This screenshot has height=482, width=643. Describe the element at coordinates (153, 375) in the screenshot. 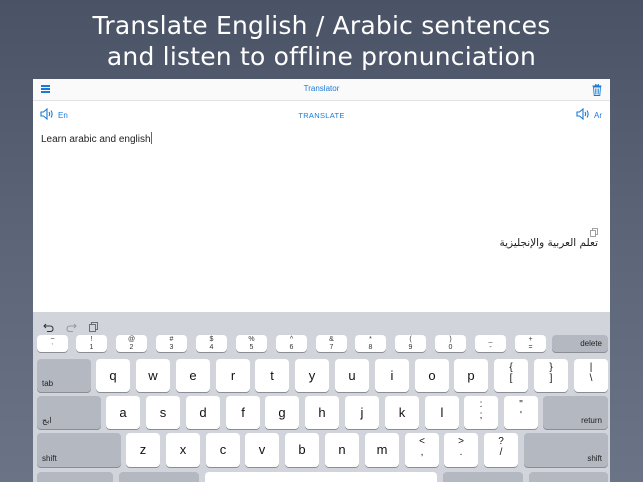

I see `key-w: w` at that location.